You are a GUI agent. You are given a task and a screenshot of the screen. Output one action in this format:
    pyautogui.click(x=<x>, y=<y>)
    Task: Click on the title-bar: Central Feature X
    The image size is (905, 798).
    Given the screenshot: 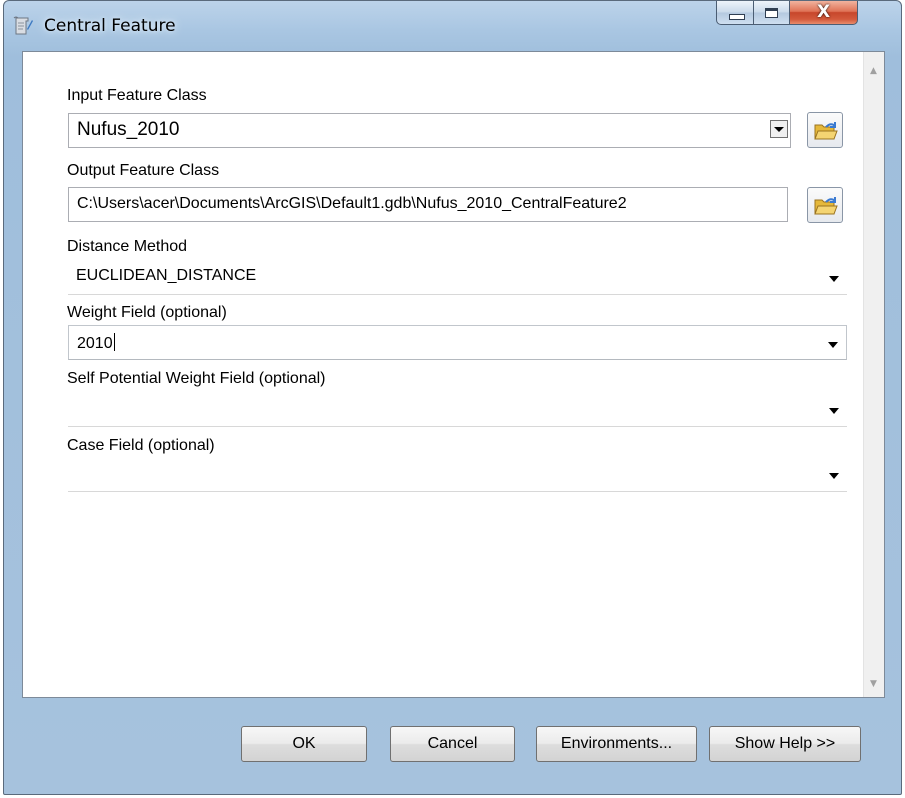 What is the action you would take?
    pyautogui.click(x=452, y=26)
    